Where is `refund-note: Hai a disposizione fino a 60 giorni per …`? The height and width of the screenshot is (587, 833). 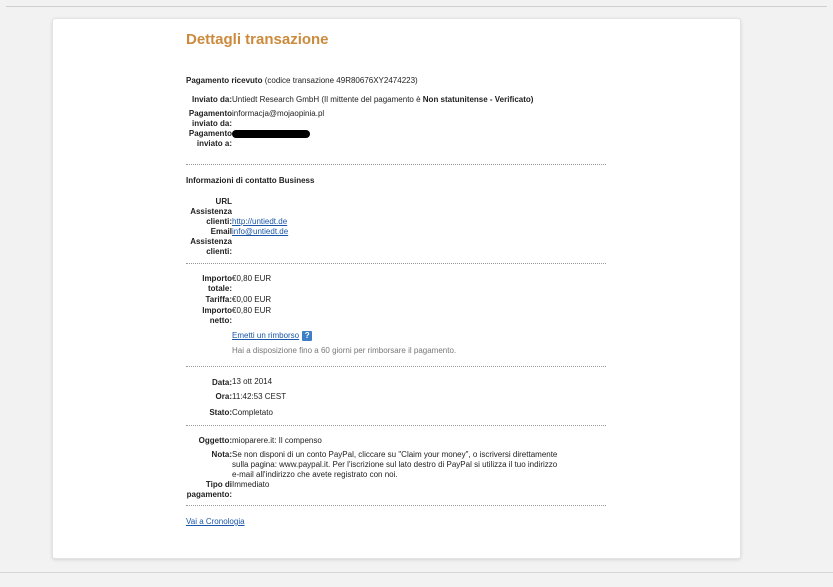 refund-note: Hai a disposizione fino a 60 giorni per … is located at coordinates (344, 350).